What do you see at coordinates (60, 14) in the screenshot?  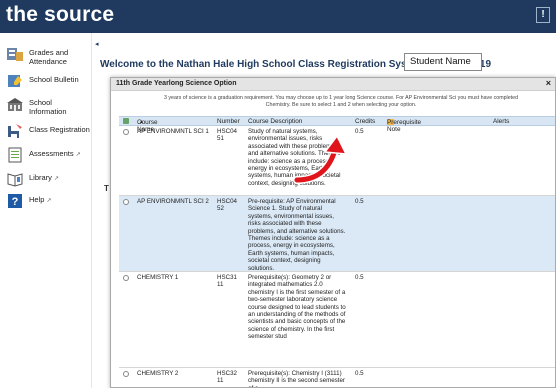 I see `brand-logo: the source` at bounding box center [60, 14].